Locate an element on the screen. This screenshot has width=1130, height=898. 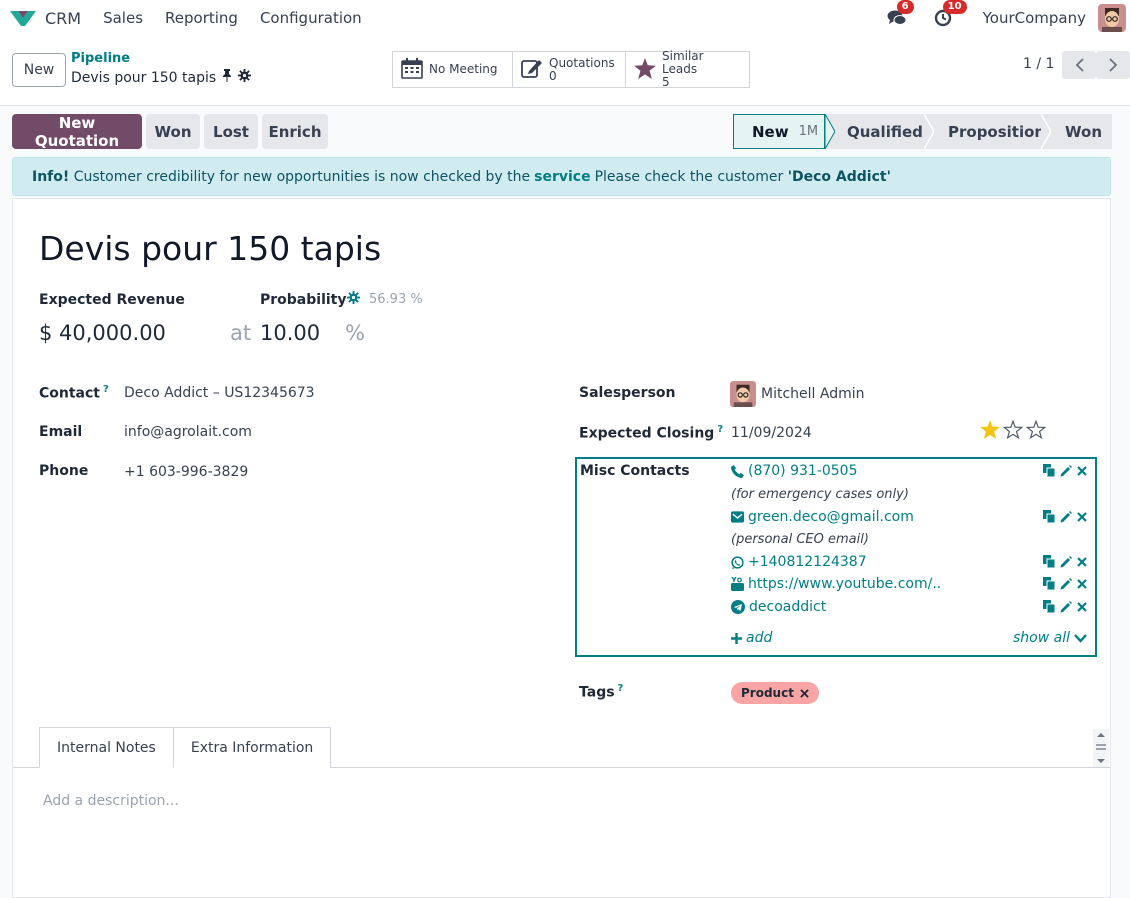
meeting-smart-button: No Meeting is located at coordinates (453, 69).